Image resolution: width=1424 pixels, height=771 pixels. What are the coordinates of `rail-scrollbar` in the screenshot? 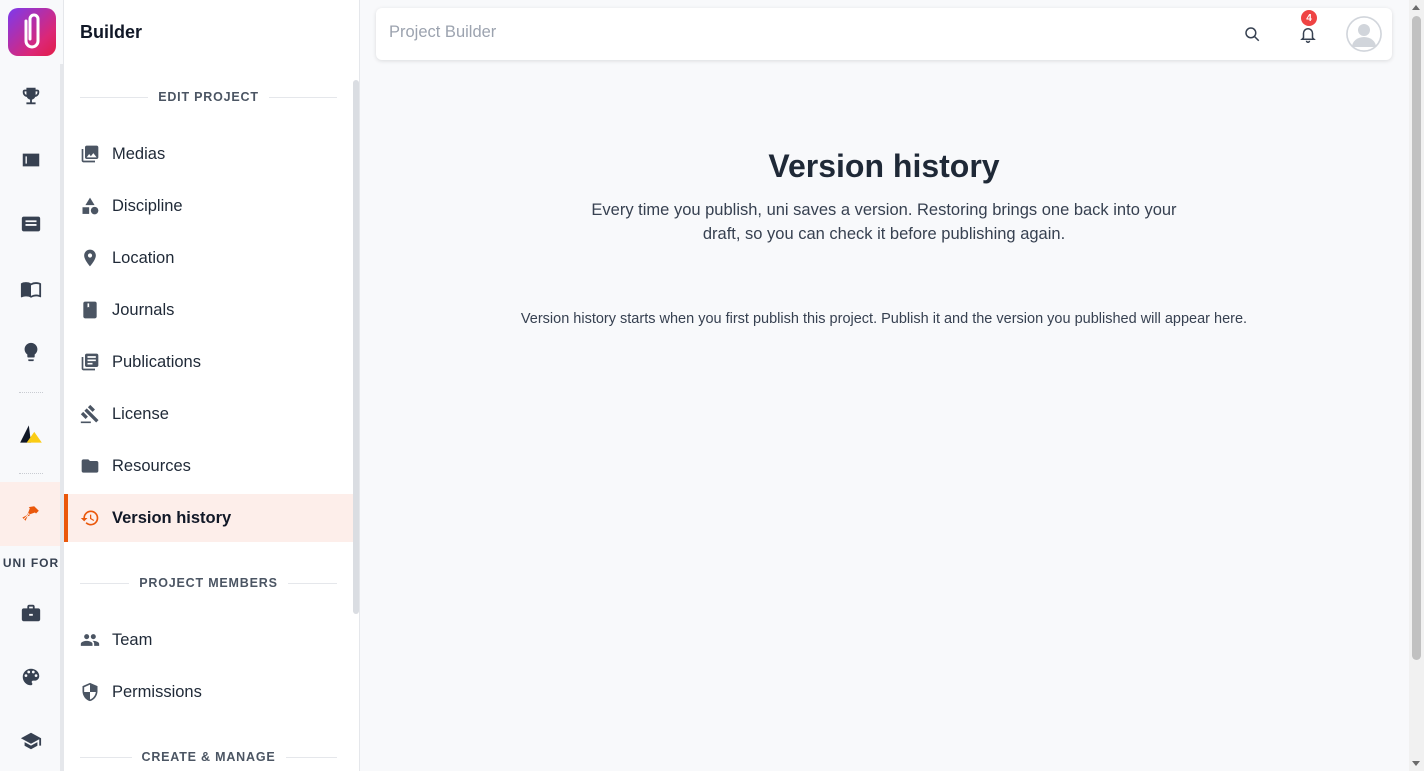 It's located at (61, 417).